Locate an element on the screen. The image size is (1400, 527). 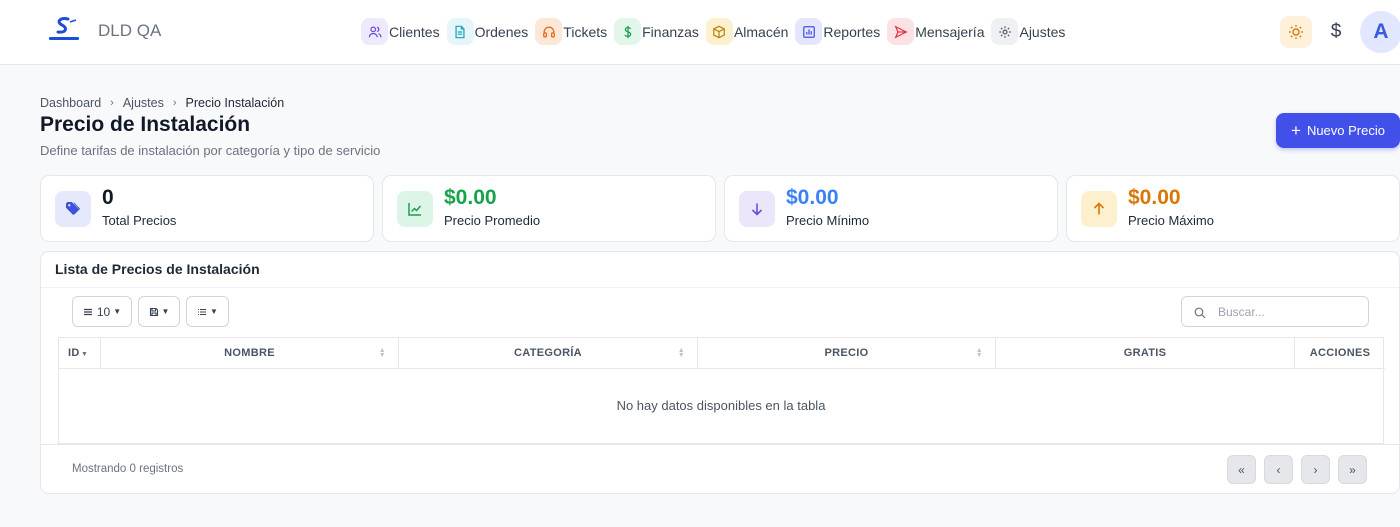
table-info: Mostrando 0 registros is located at coordinates (128, 469).